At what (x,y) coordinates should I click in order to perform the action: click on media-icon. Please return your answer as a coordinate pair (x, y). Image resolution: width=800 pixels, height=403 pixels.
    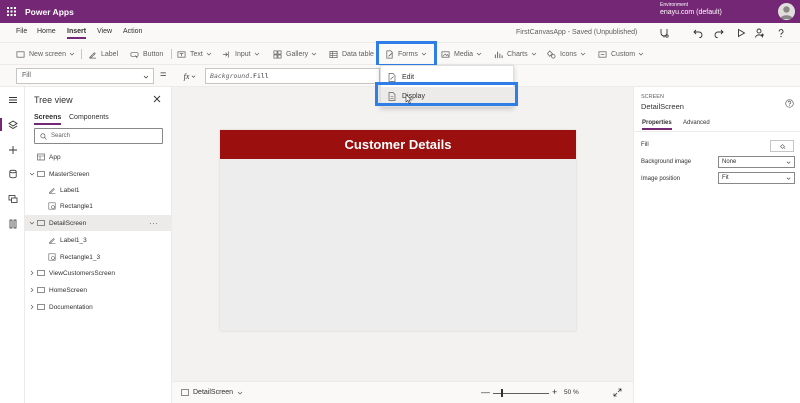
    Looking at the image, I should click on (445, 54).